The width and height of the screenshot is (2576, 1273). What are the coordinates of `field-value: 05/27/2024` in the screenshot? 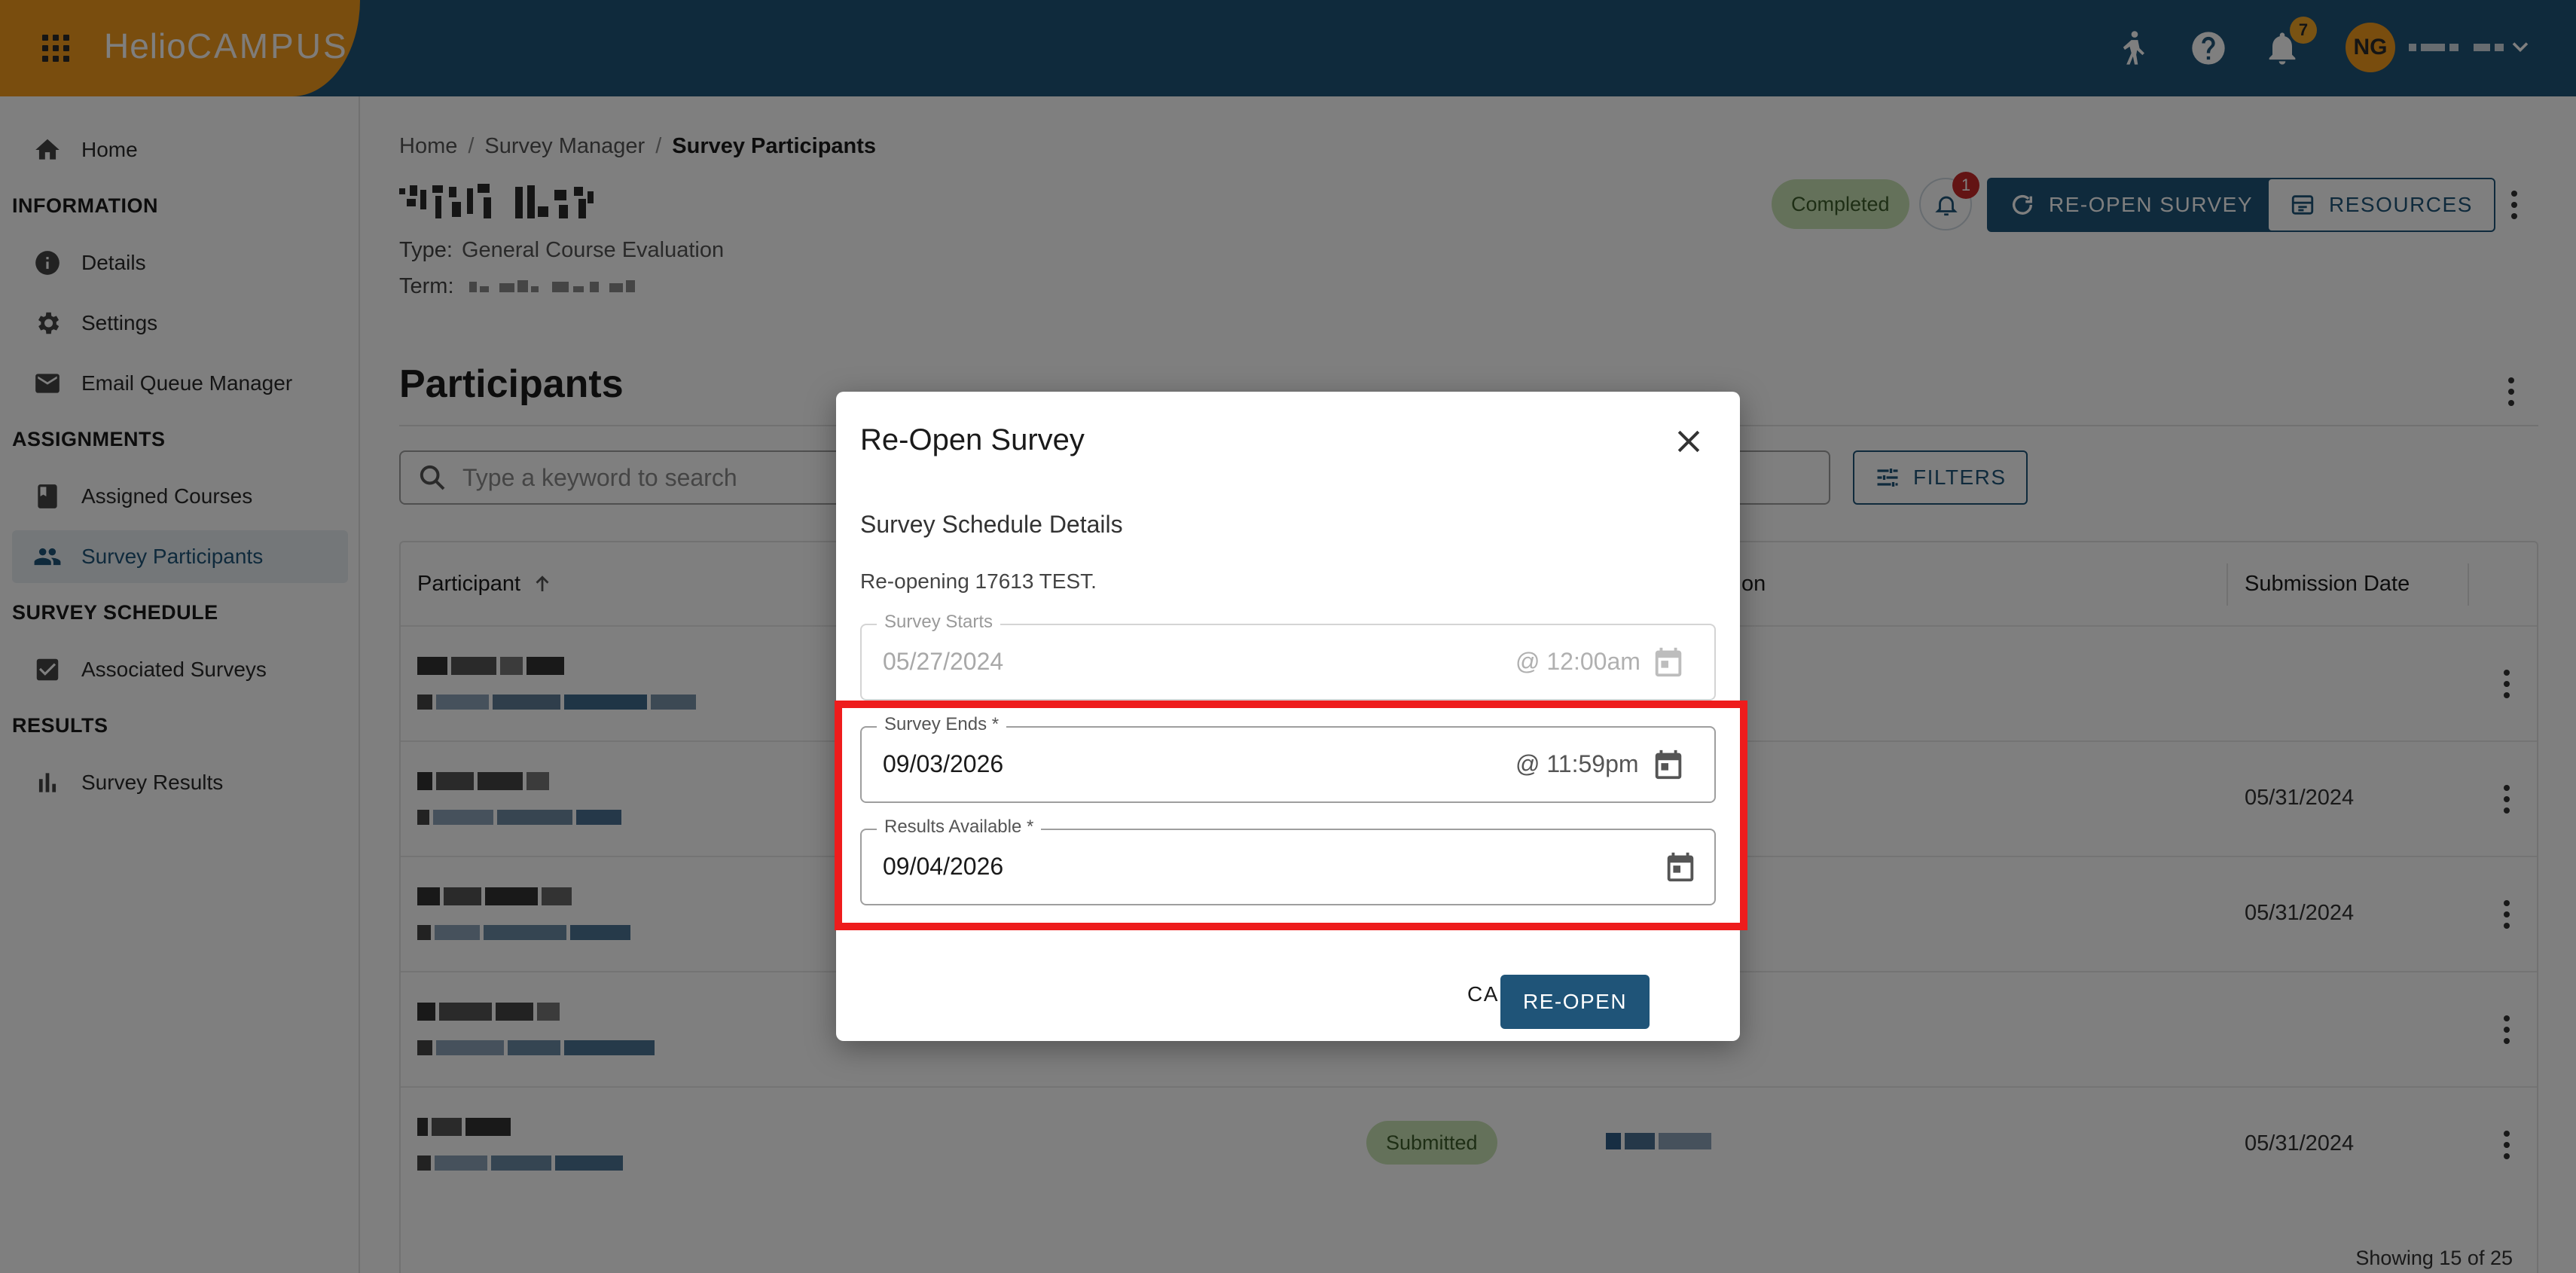 It's located at (944, 661).